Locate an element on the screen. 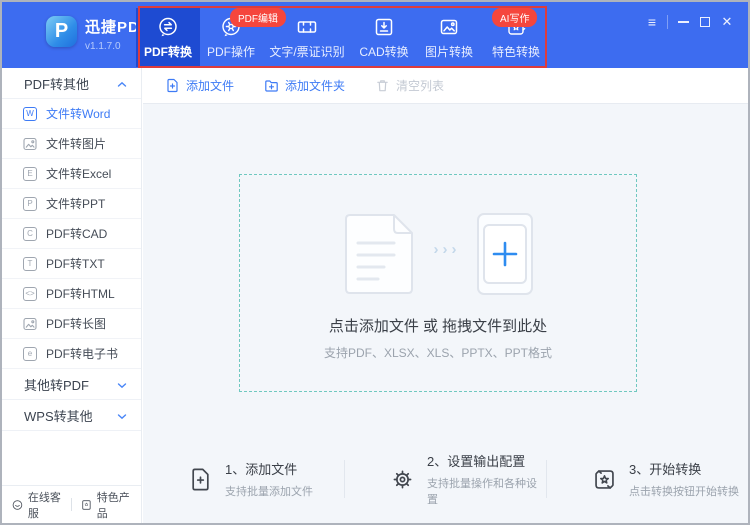 This screenshot has width=750, height=525. ticket-icon is located at coordinates (307, 29).